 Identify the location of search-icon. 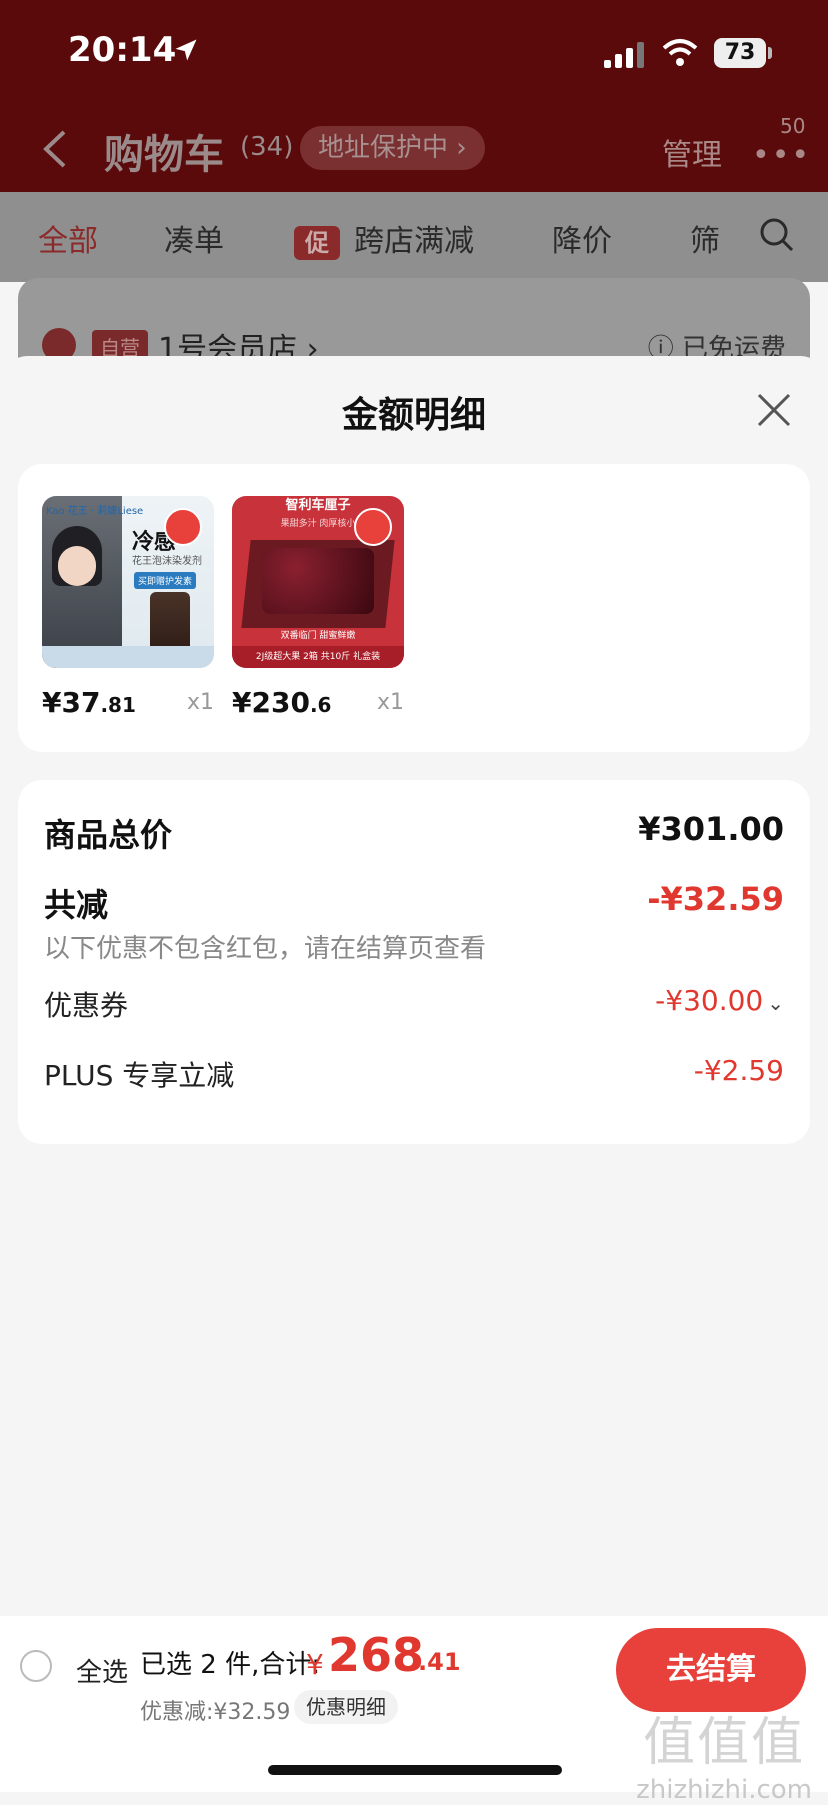
(776, 234).